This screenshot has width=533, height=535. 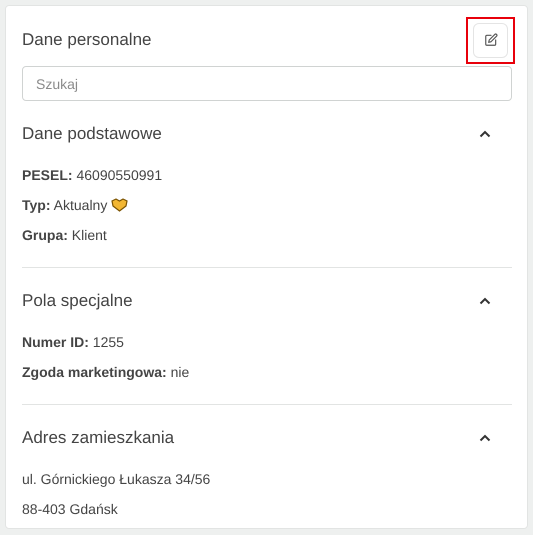 I want to click on field-text: Numer ID: 1255, so click(x=73, y=342).